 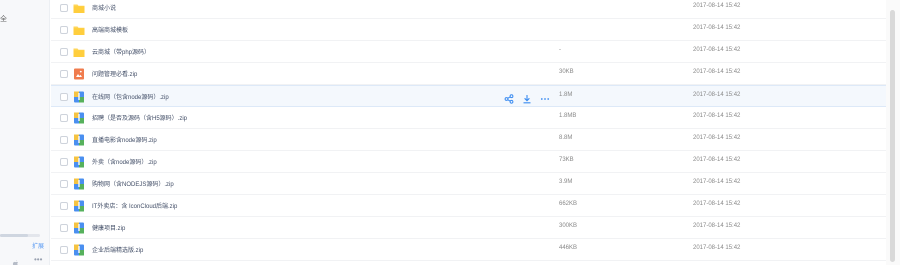 What do you see at coordinates (108, 227) in the screenshot?
I see `file-name: 健康项目.zip` at bounding box center [108, 227].